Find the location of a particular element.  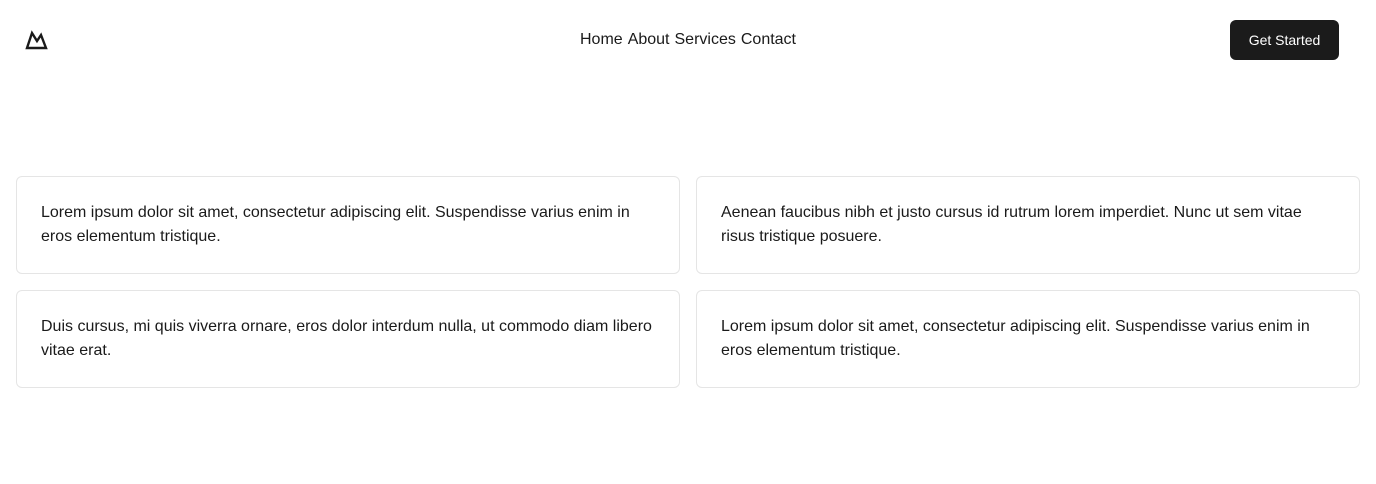

get-started-button: Get Started is located at coordinates (1284, 40).